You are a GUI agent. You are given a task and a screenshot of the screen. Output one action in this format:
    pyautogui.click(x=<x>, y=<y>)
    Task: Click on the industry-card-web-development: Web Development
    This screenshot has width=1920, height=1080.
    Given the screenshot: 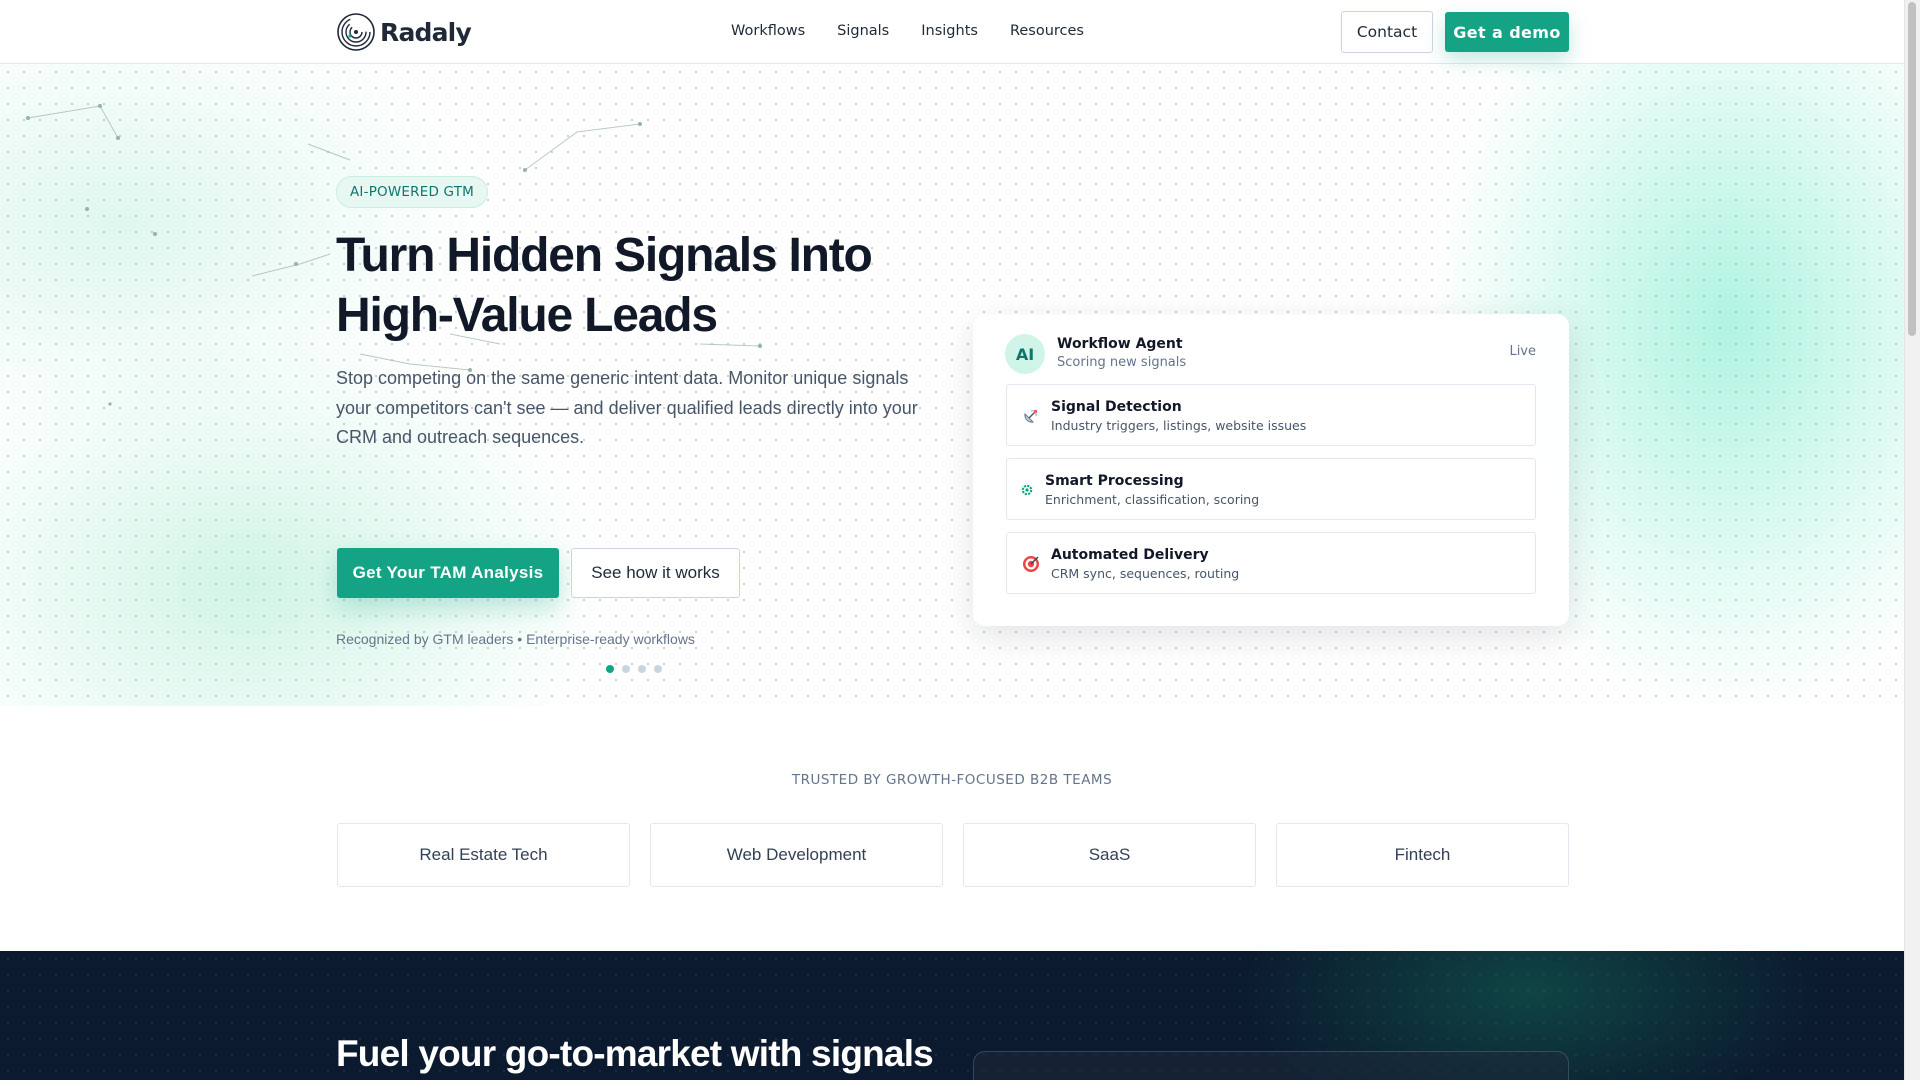 What is the action you would take?
    pyautogui.click(x=796, y=855)
    